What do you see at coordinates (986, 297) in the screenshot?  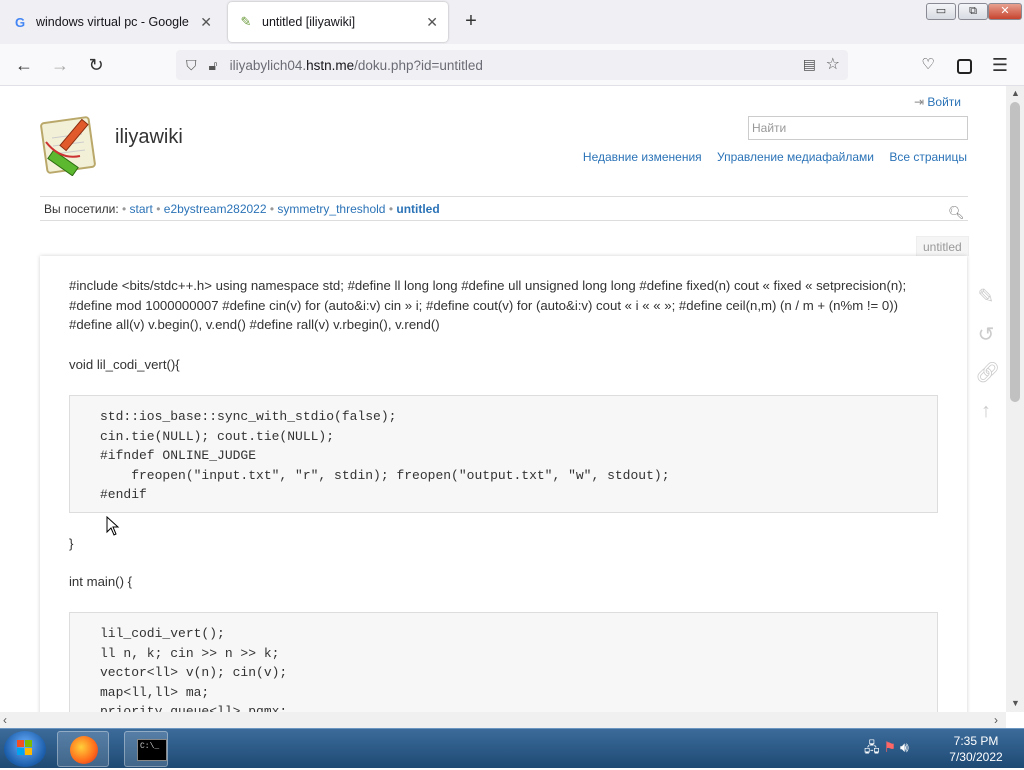 I see `edit-page-icon: ✎` at bounding box center [986, 297].